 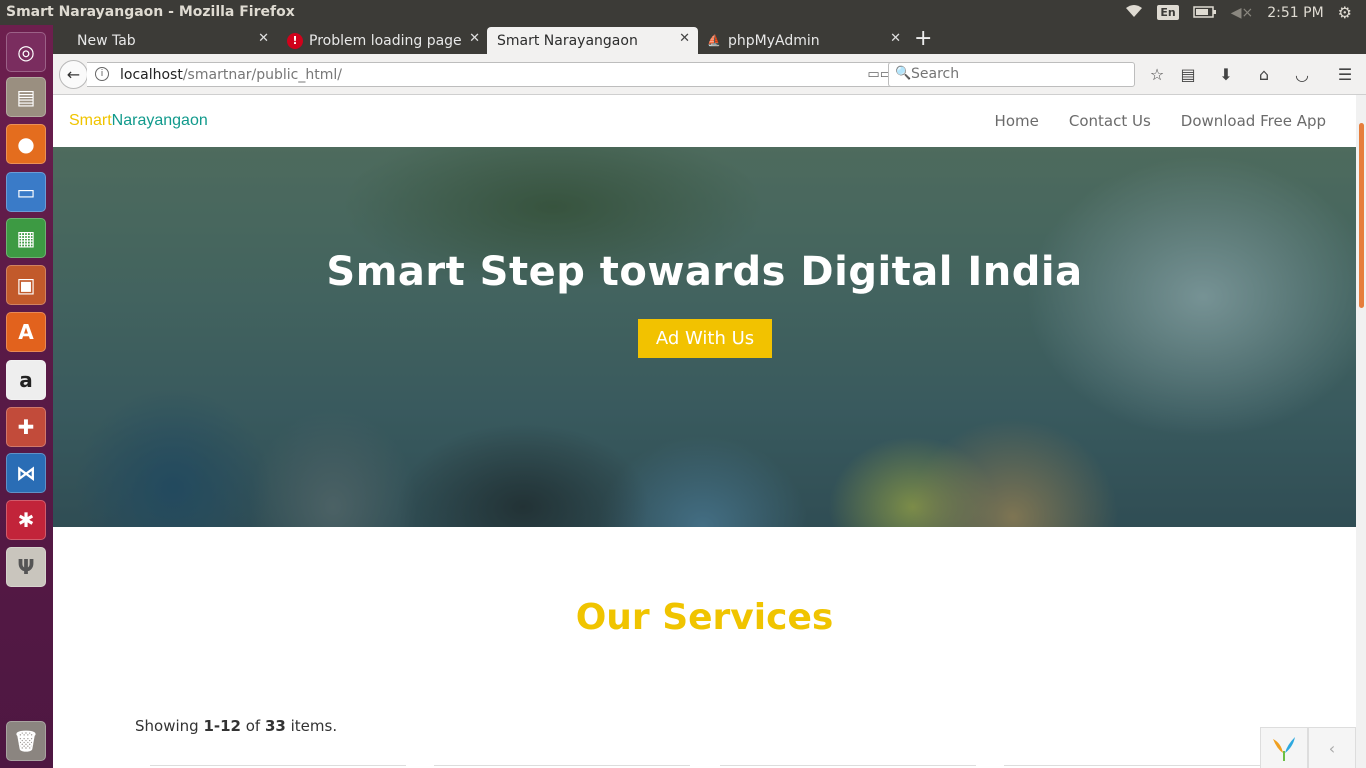 I want to click on home-icon: ⌂, so click(x=1264, y=74).